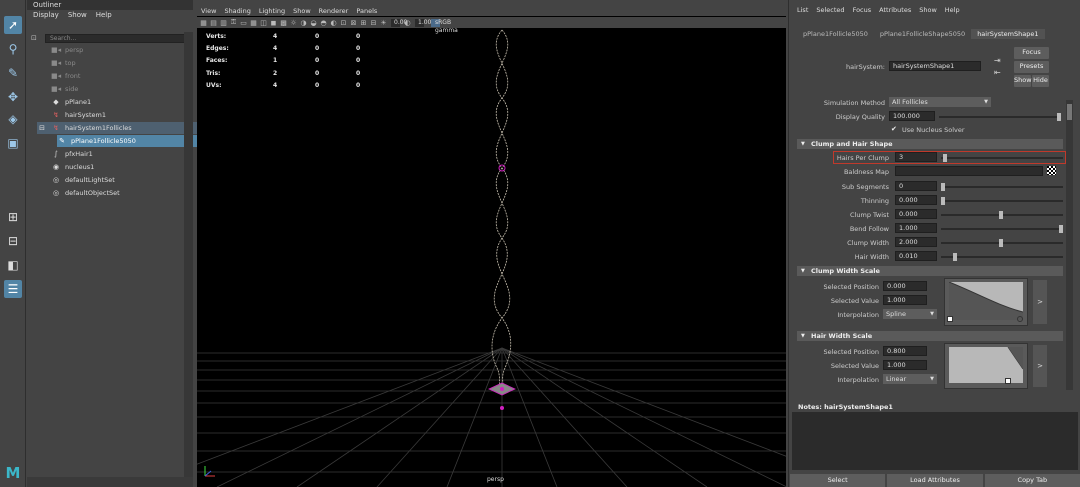 The image size is (1080, 487). Describe the element at coordinates (188, 254) in the screenshot. I see `outliner-scrollbar` at that location.